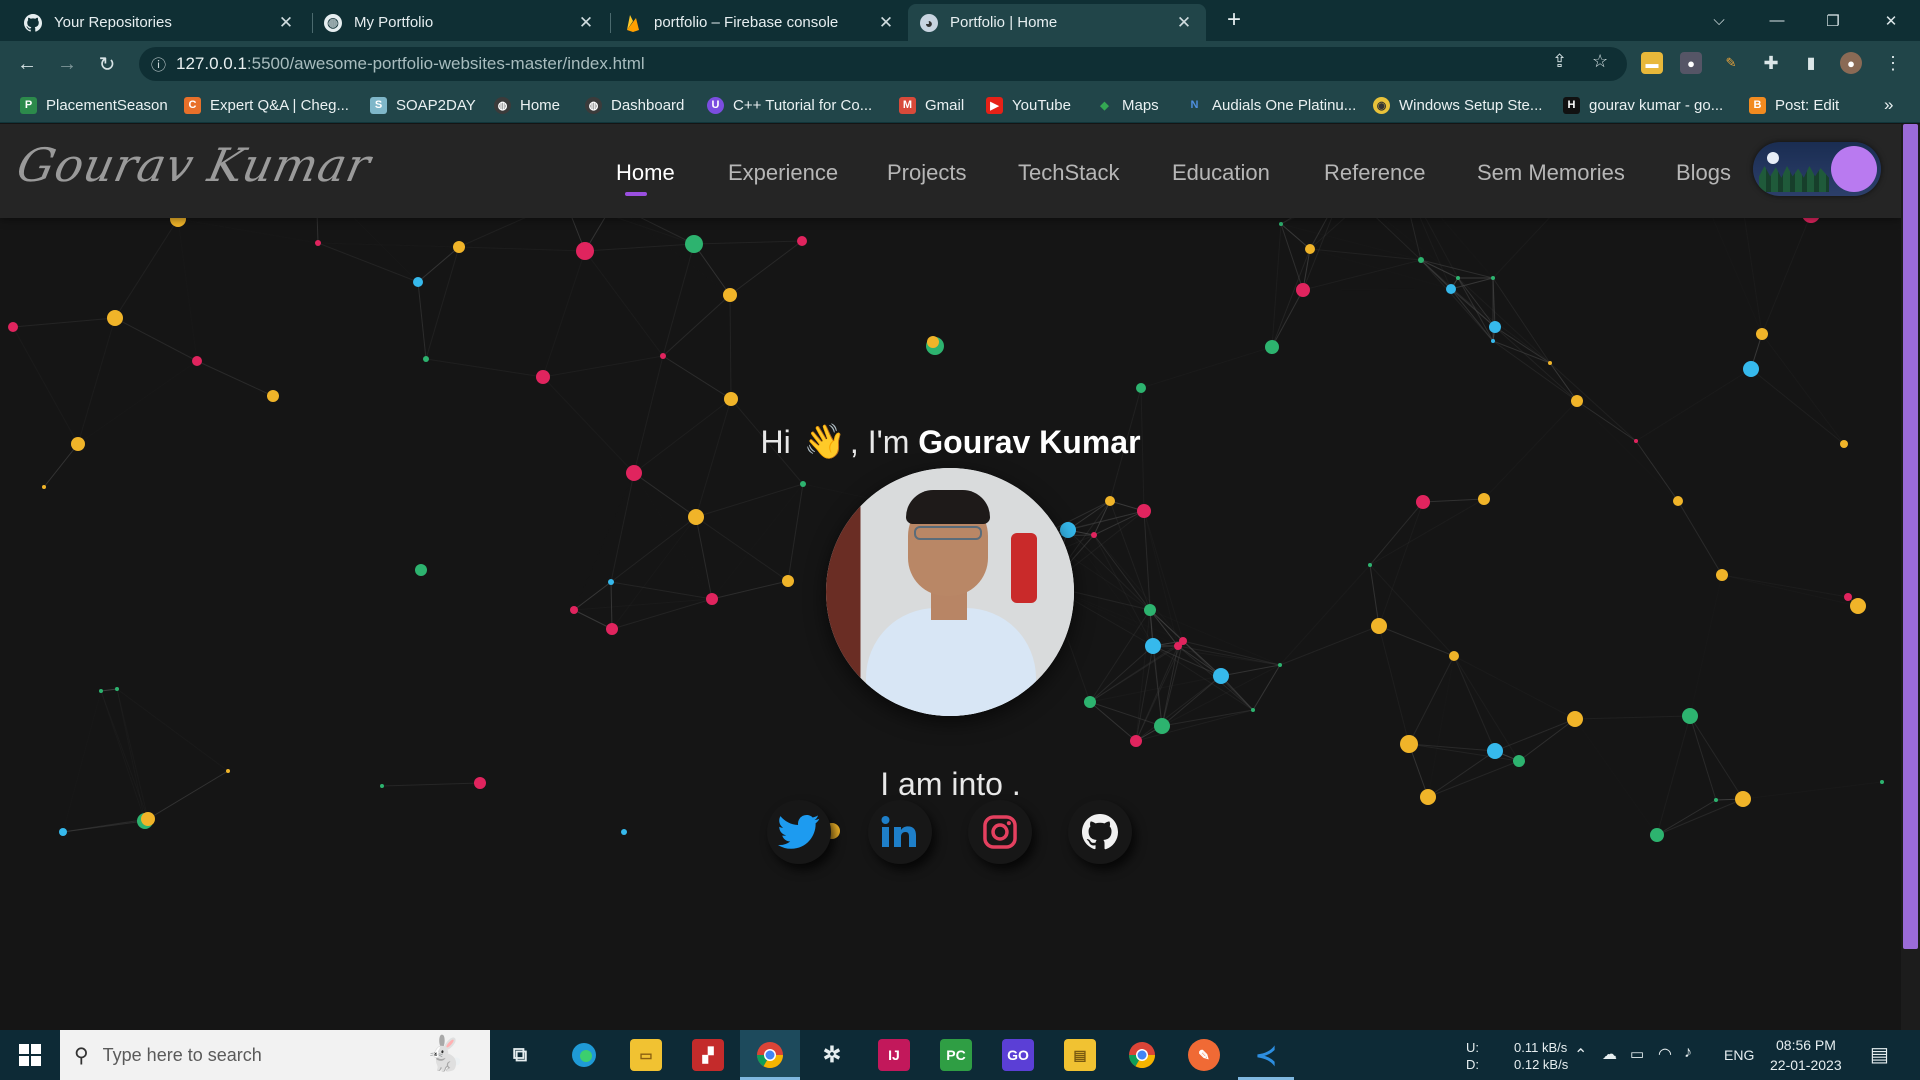  I want to click on nav-reference: Reference, so click(1375, 173).